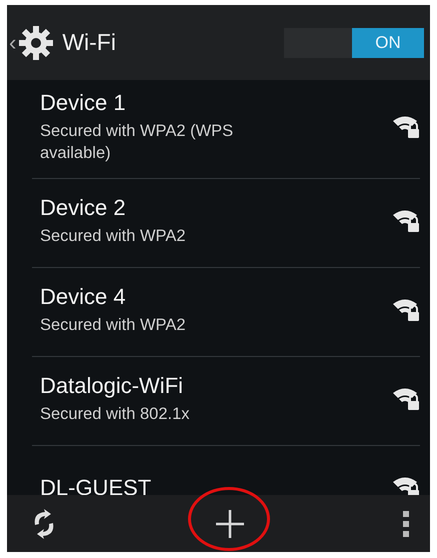  Describe the element at coordinates (89, 42) in the screenshot. I see `page-title: Wi-Fi` at that location.